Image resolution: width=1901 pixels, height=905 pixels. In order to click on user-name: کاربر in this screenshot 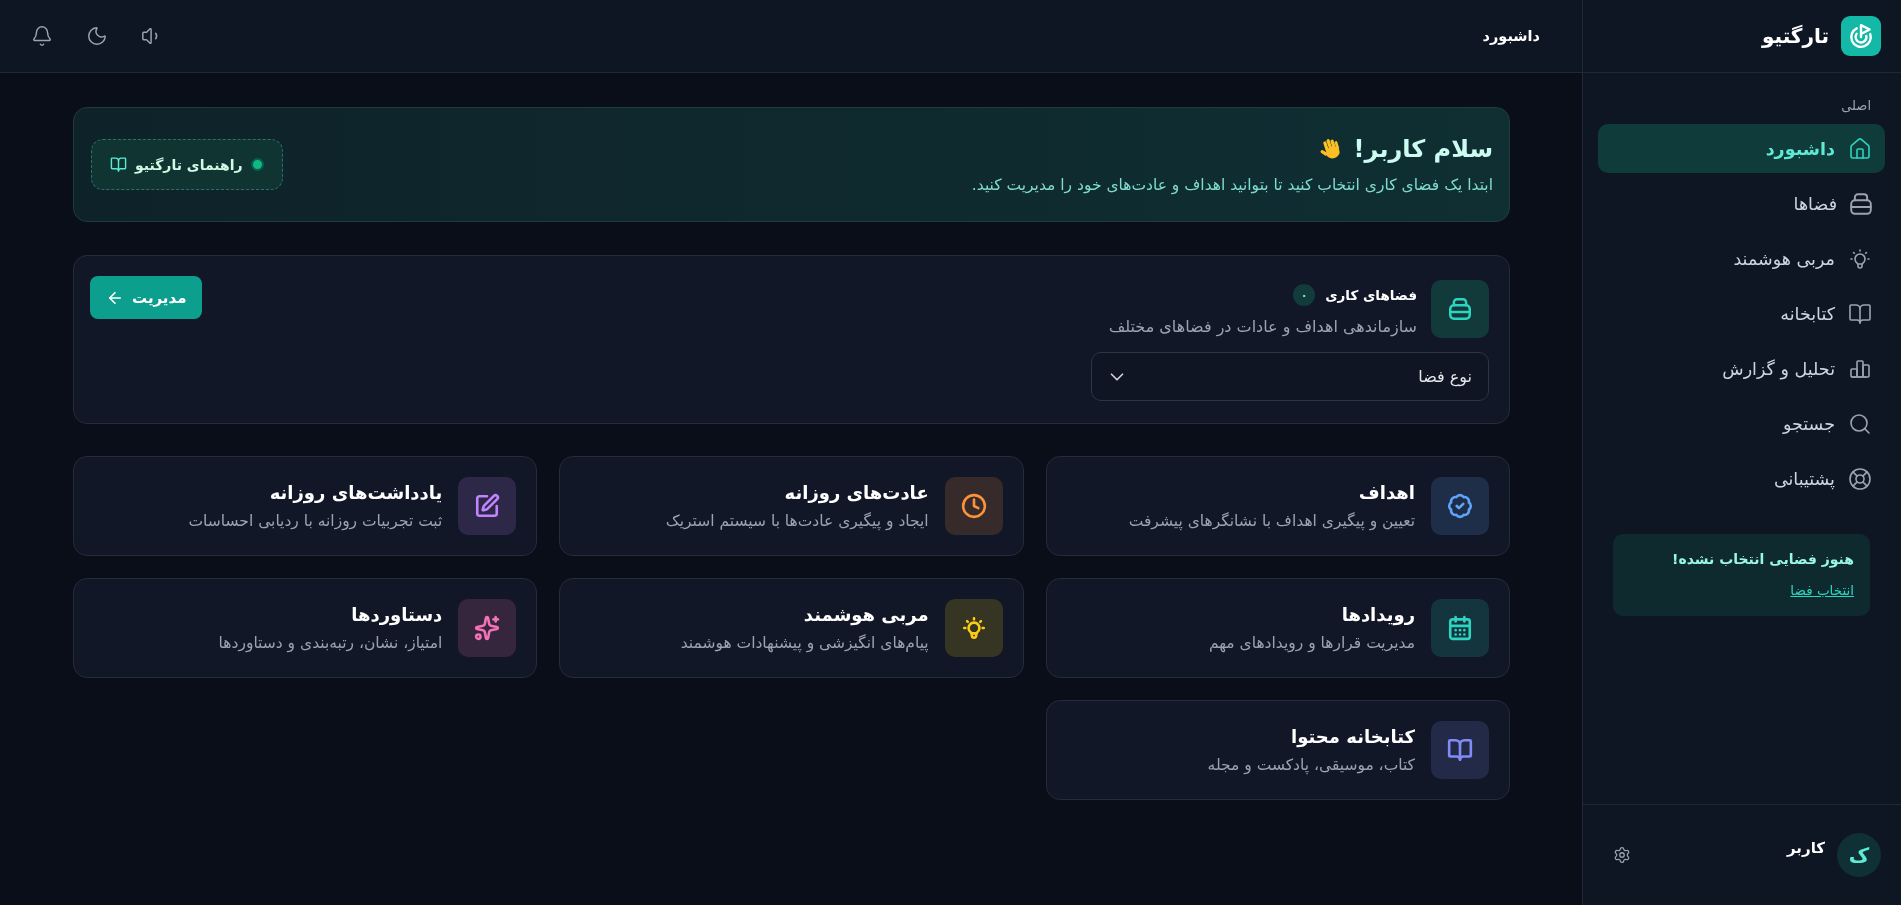, I will do `click(1806, 848)`.